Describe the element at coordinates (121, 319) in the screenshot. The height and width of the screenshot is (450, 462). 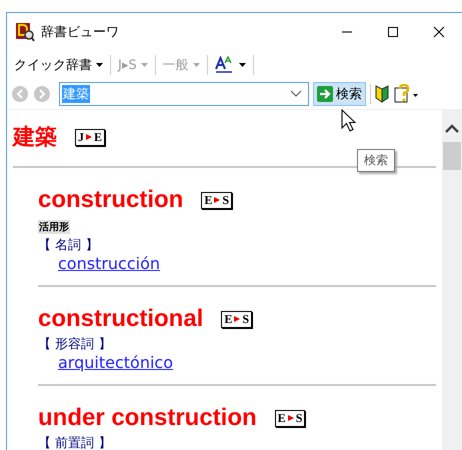
I see `headword: constructional` at that location.